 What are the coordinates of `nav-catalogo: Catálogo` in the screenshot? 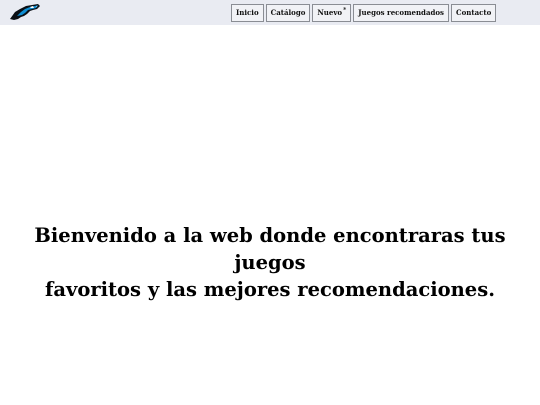 It's located at (288, 13).